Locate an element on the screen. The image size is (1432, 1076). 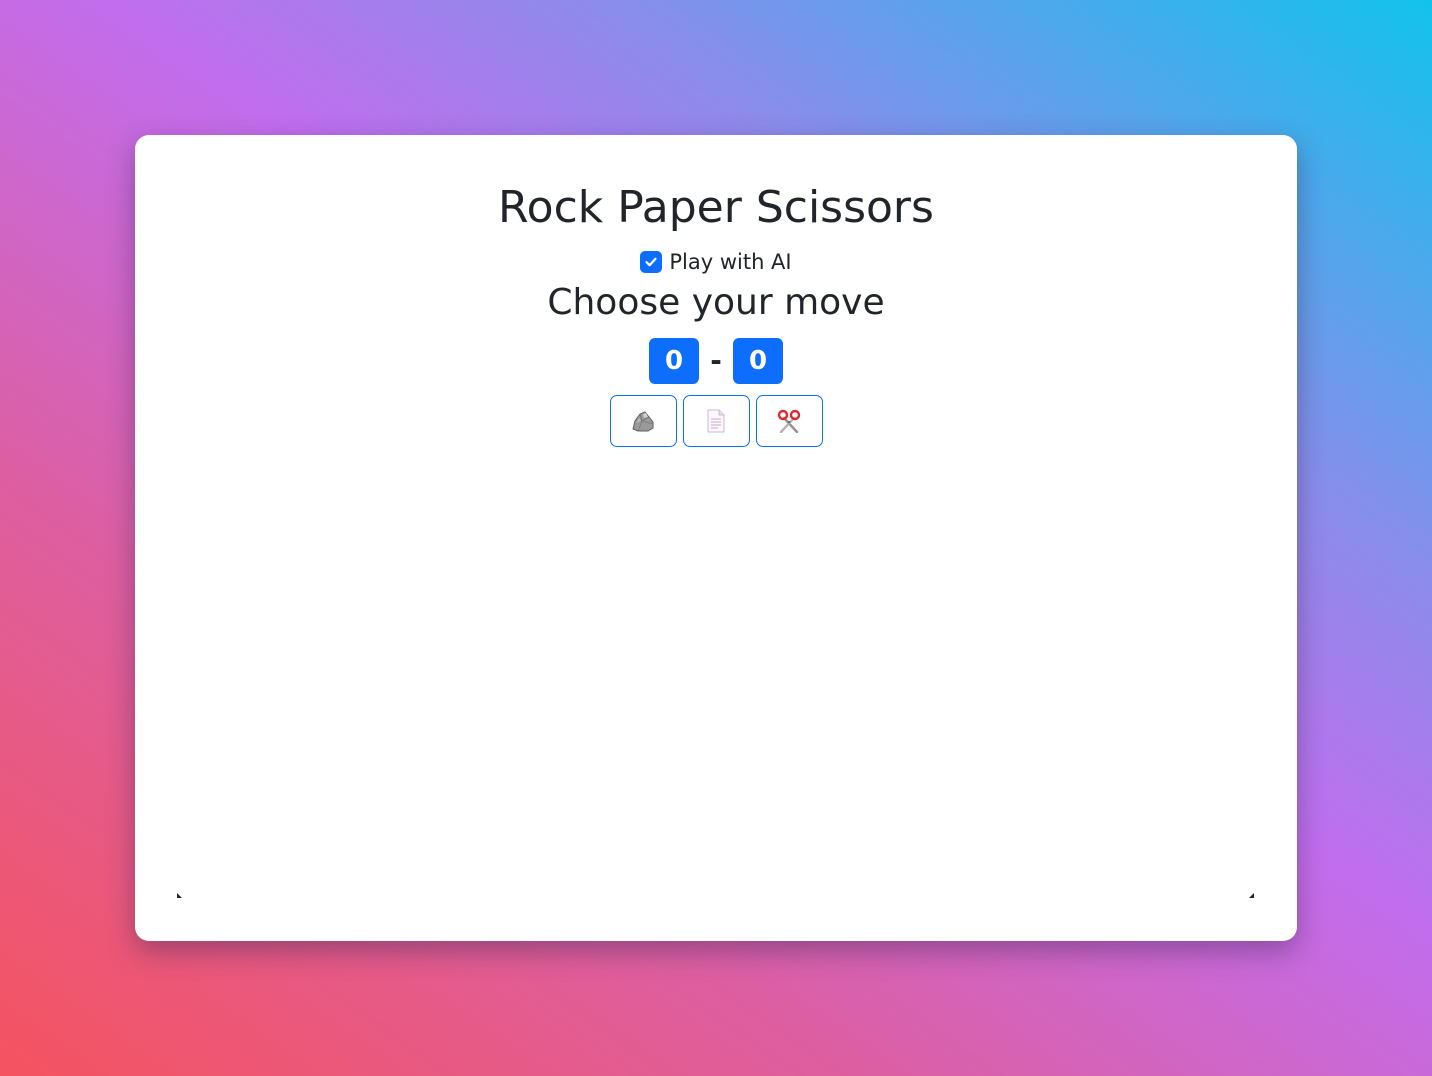
move-buttons is located at coordinates (716, 421).